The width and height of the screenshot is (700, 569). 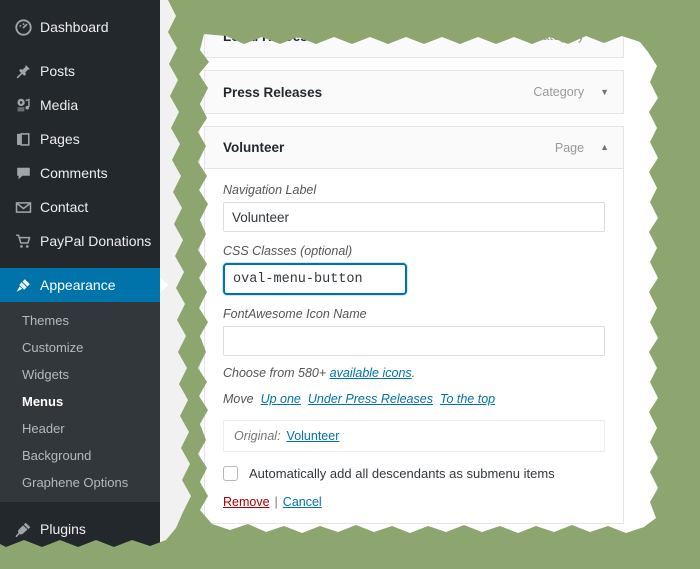 I want to click on sidebar-item-pages: Pages, so click(x=80, y=139).